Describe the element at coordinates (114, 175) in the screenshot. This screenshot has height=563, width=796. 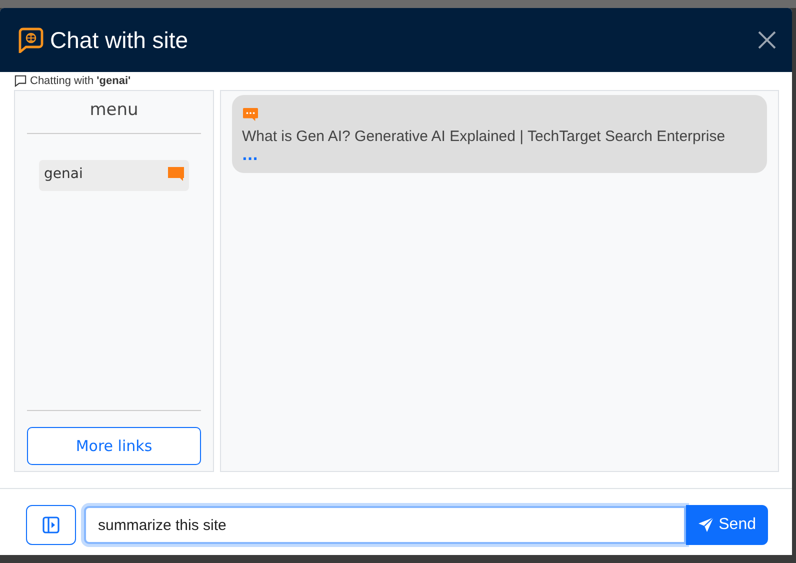
I see `menu-item: genai` at that location.